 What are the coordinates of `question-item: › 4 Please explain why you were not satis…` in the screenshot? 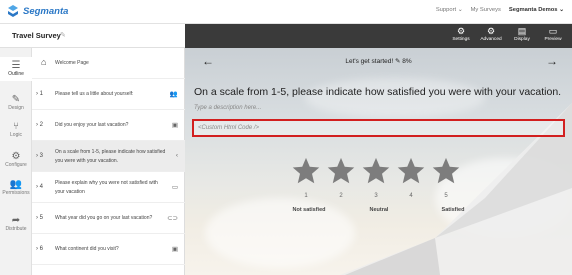 It's located at (108, 187).